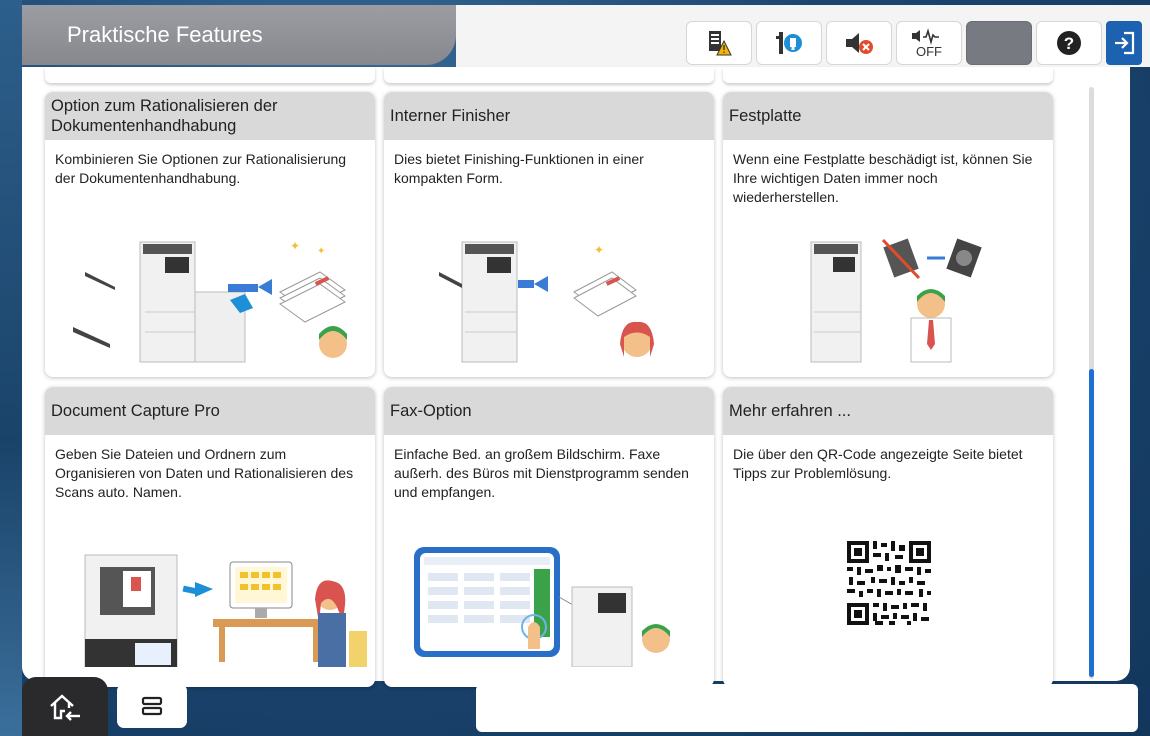 The width and height of the screenshot is (1150, 736). Describe the element at coordinates (542, 607) in the screenshot. I see `fax-touchscreen-illustration` at that location.